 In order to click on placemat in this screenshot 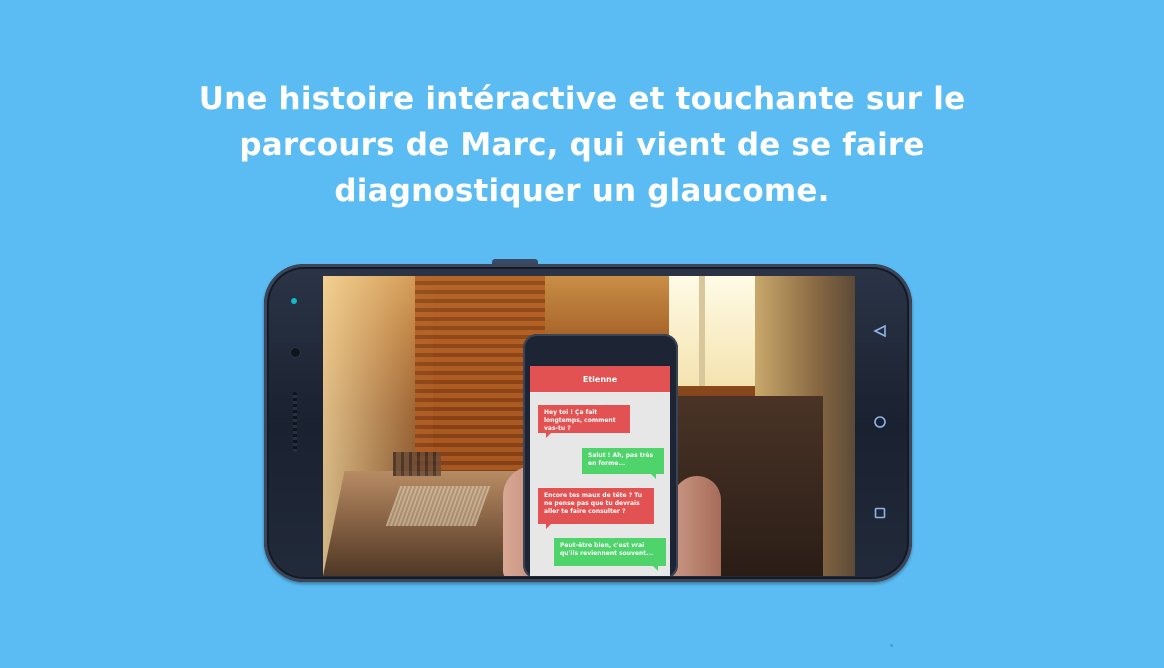, I will do `click(438, 506)`.